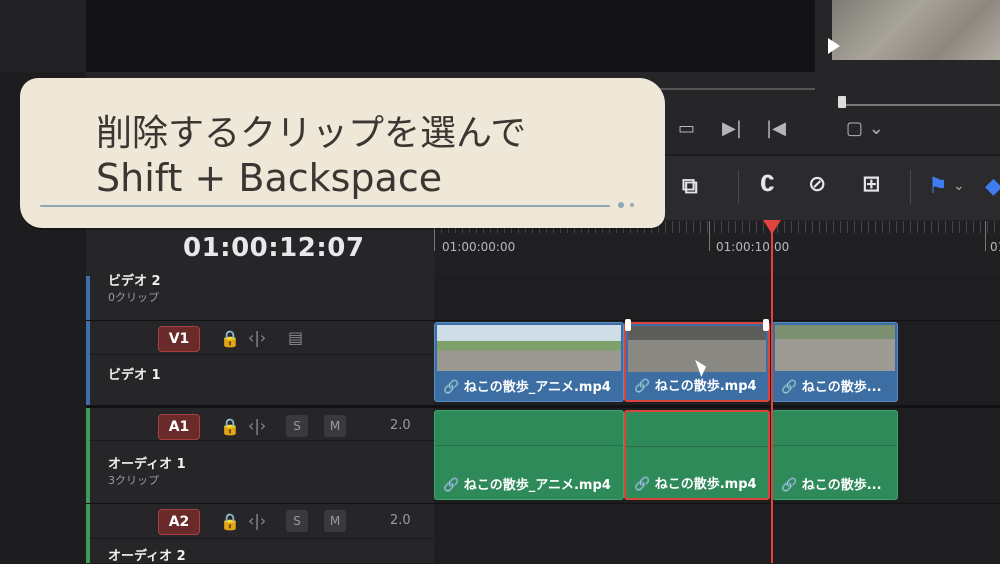 This screenshot has height=564, width=1000. Describe the element at coordinates (407, 36) in the screenshot. I see `viewer-source-panel` at that location.